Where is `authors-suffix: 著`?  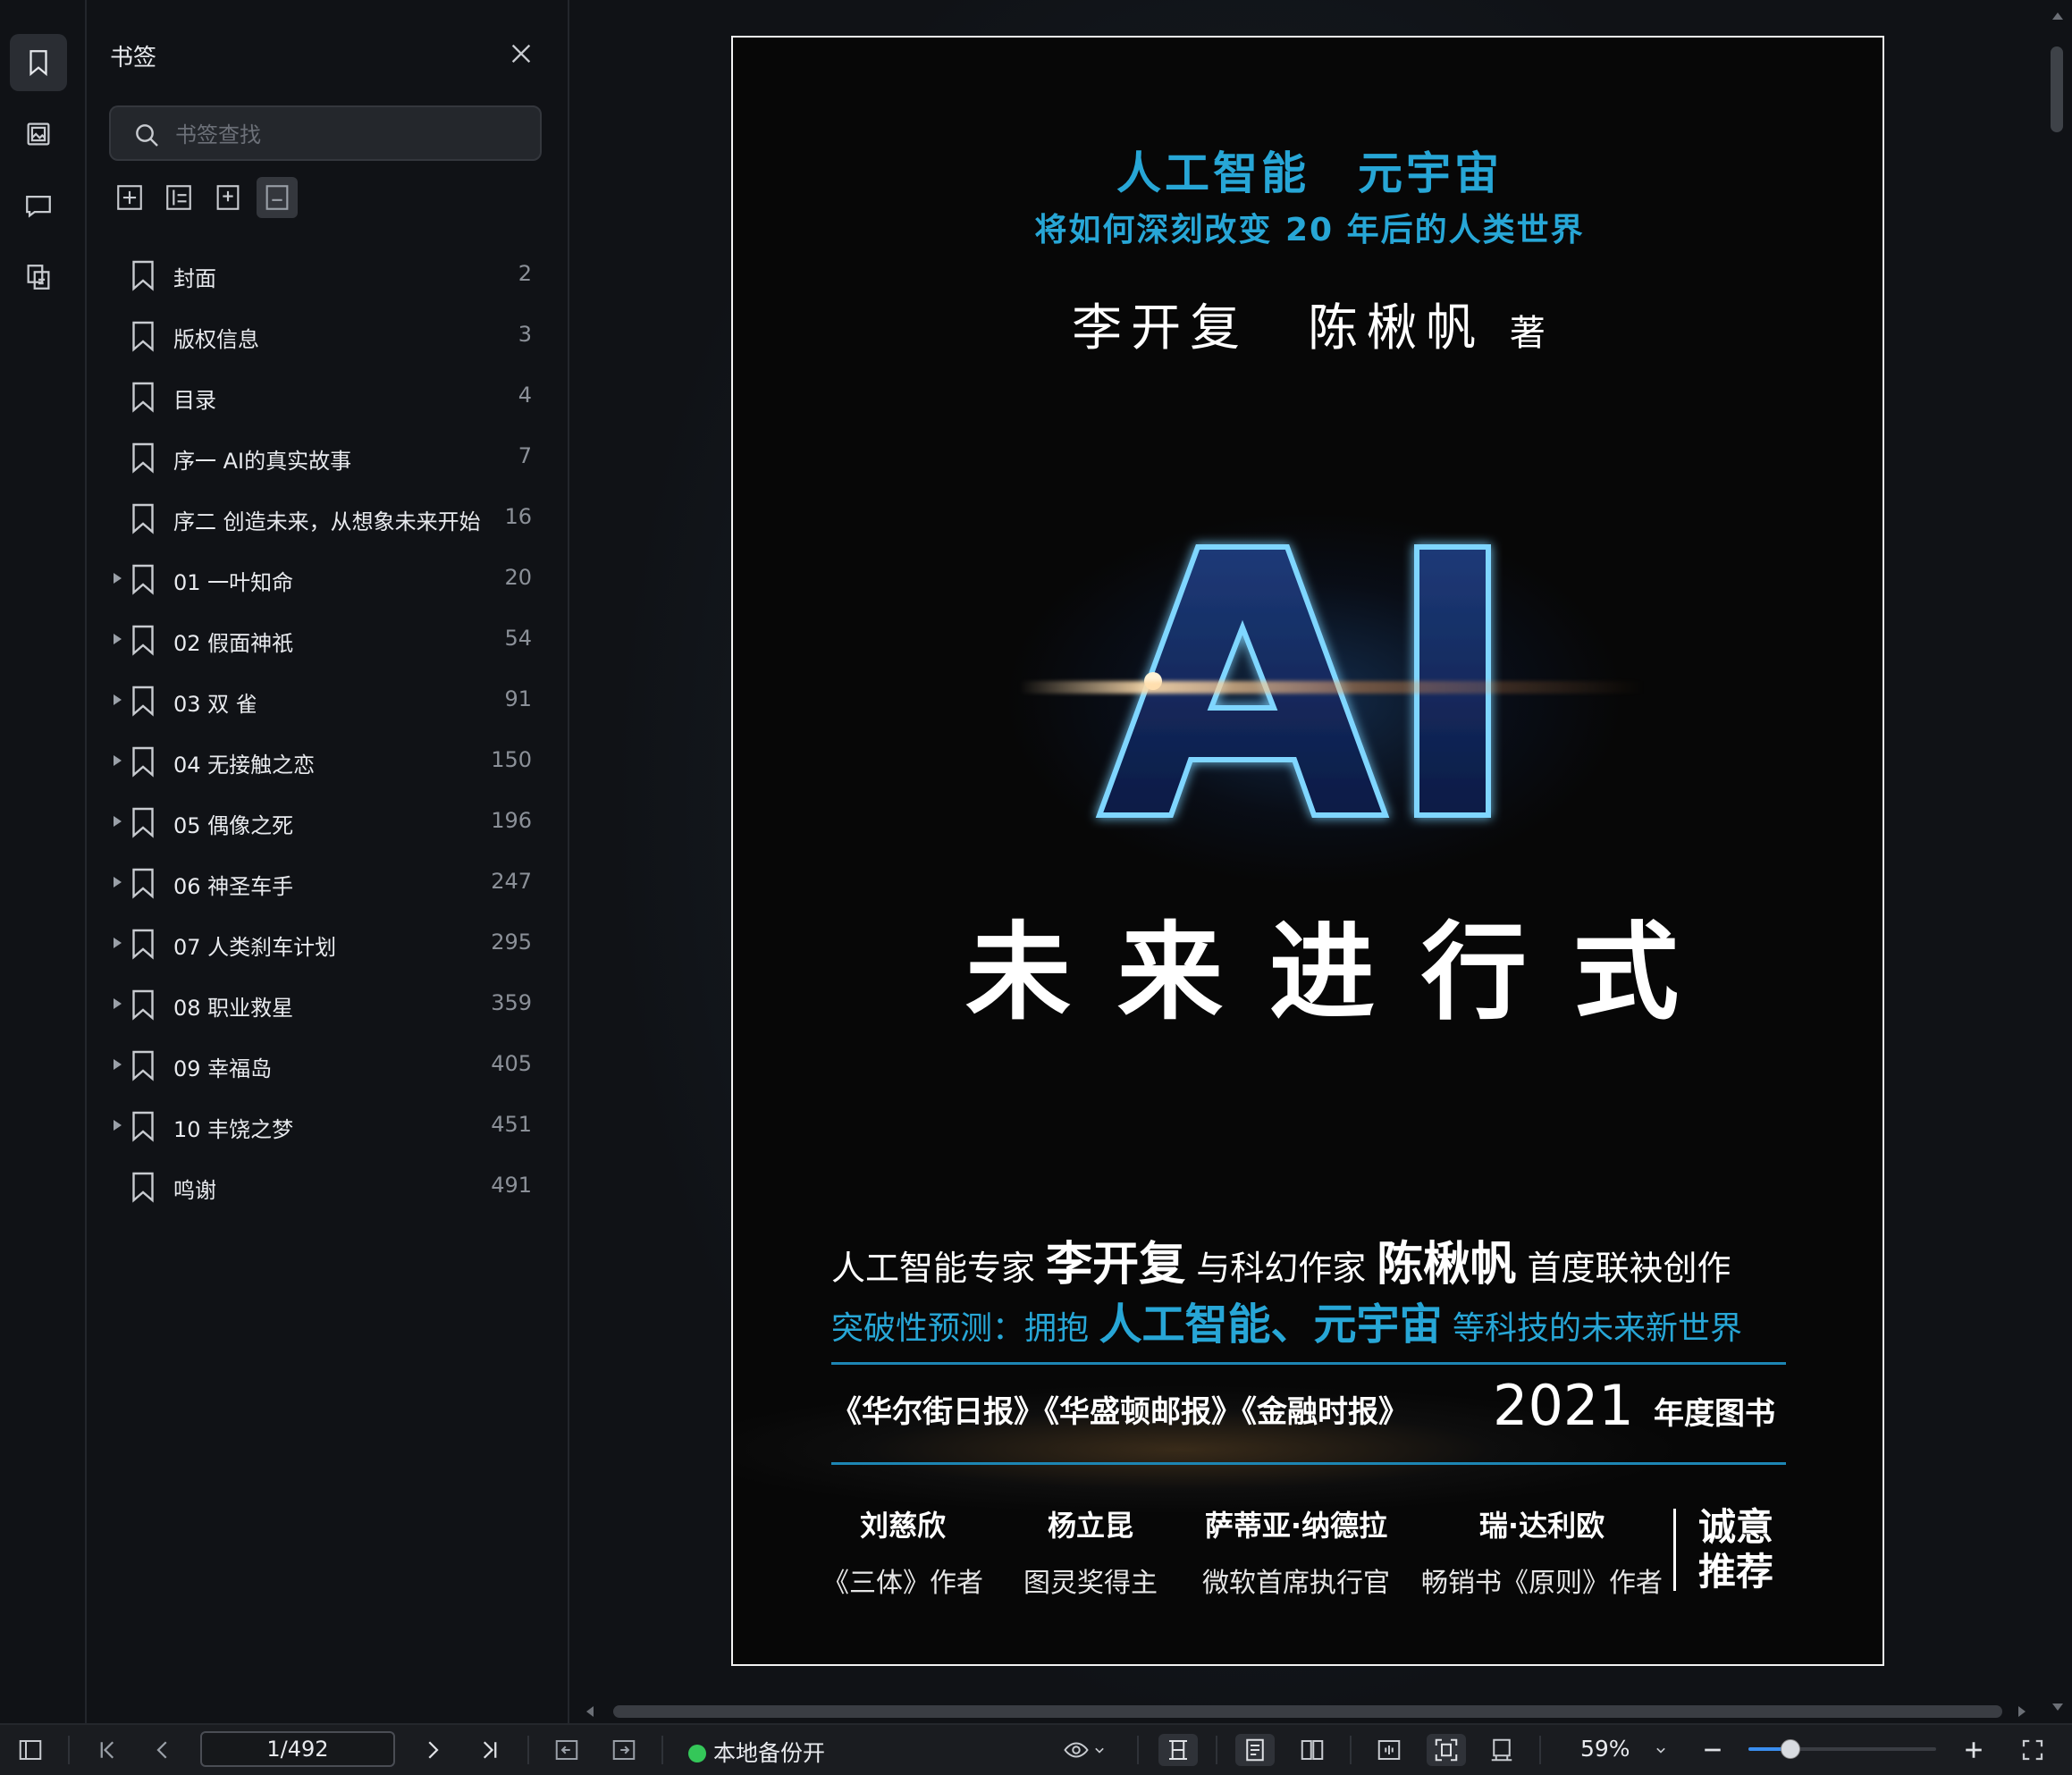
authors-suffix: 著 is located at coordinates (1528, 333).